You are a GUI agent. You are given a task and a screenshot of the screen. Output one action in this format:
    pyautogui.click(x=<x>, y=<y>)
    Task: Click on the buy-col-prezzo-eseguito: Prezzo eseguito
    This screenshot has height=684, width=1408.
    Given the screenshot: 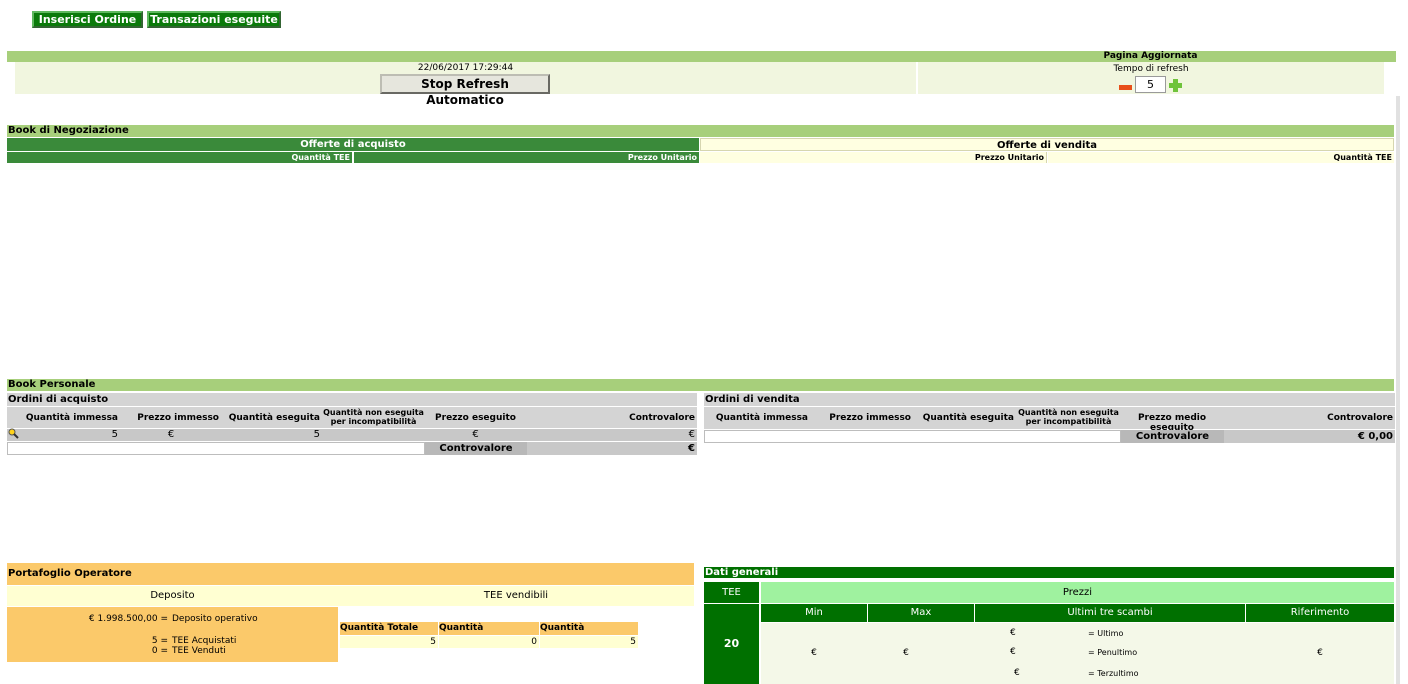 What is the action you would take?
    pyautogui.click(x=475, y=418)
    